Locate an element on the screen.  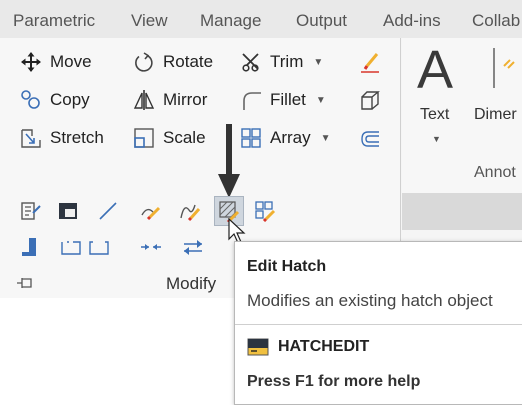
array-button: Array ▼ is located at coordinates (285, 138).